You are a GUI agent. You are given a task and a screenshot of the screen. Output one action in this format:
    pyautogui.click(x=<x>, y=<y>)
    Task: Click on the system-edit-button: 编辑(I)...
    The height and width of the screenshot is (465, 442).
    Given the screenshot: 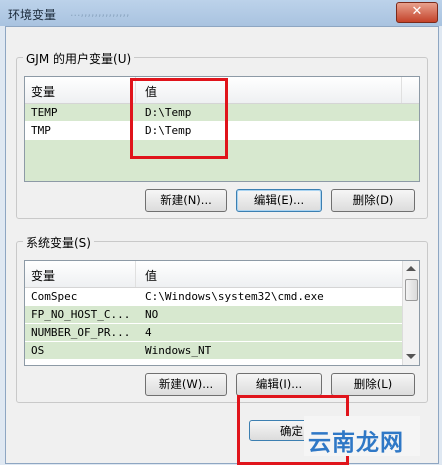 What is the action you would take?
    pyautogui.click(x=279, y=384)
    